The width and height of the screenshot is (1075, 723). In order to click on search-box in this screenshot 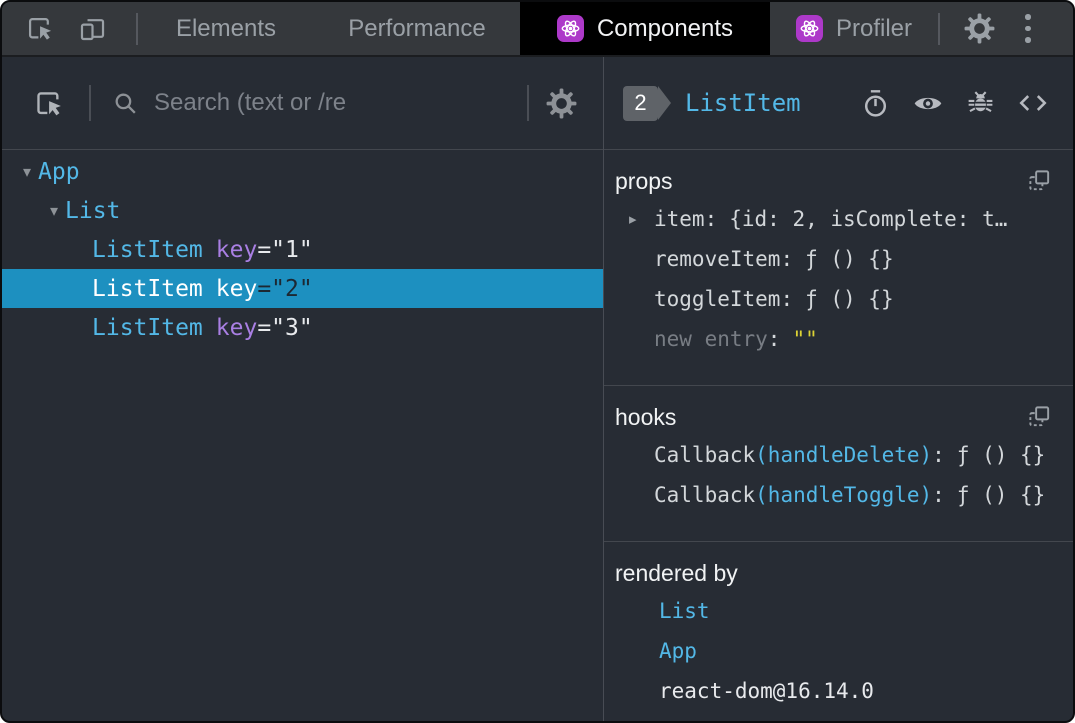, I will do `click(309, 103)`.